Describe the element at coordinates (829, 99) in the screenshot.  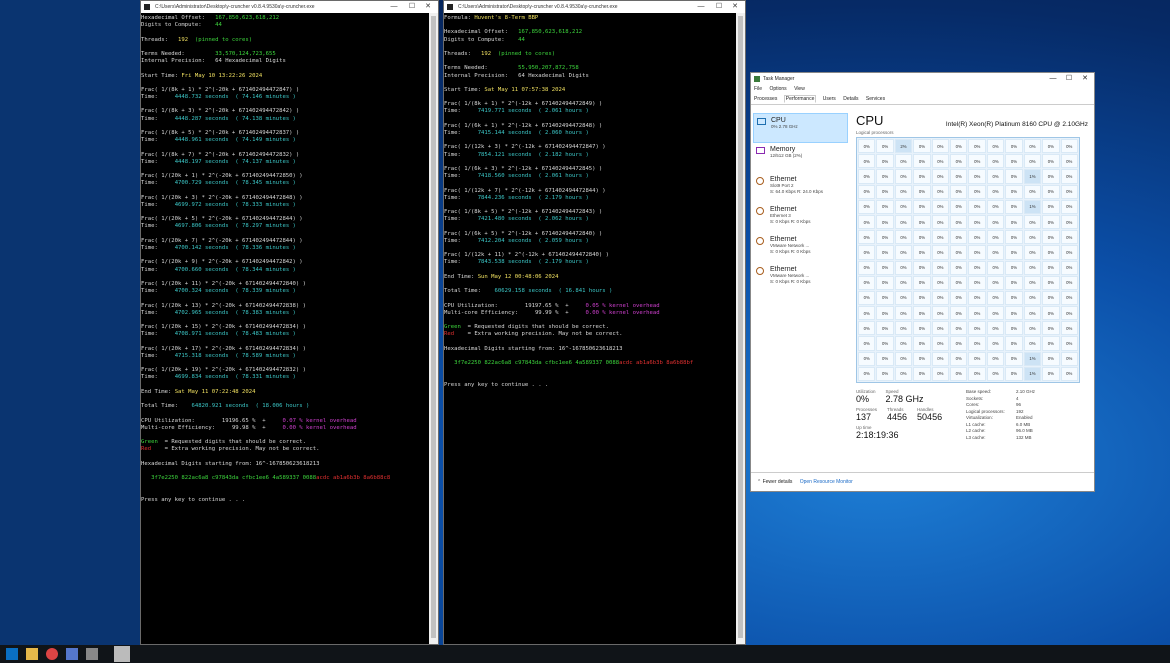
I see `tab-users: Users` at that location.